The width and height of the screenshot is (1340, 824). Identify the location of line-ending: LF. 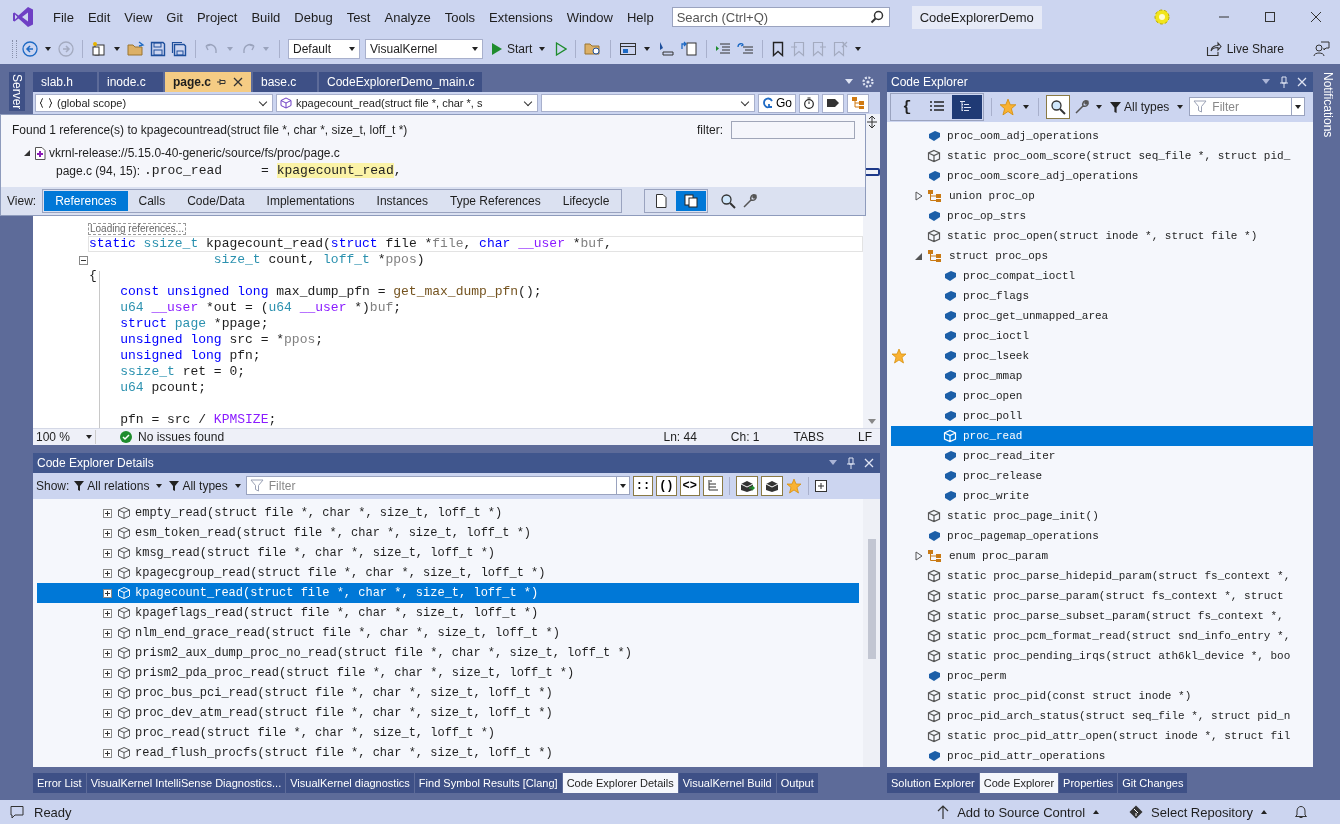
(865, 437).